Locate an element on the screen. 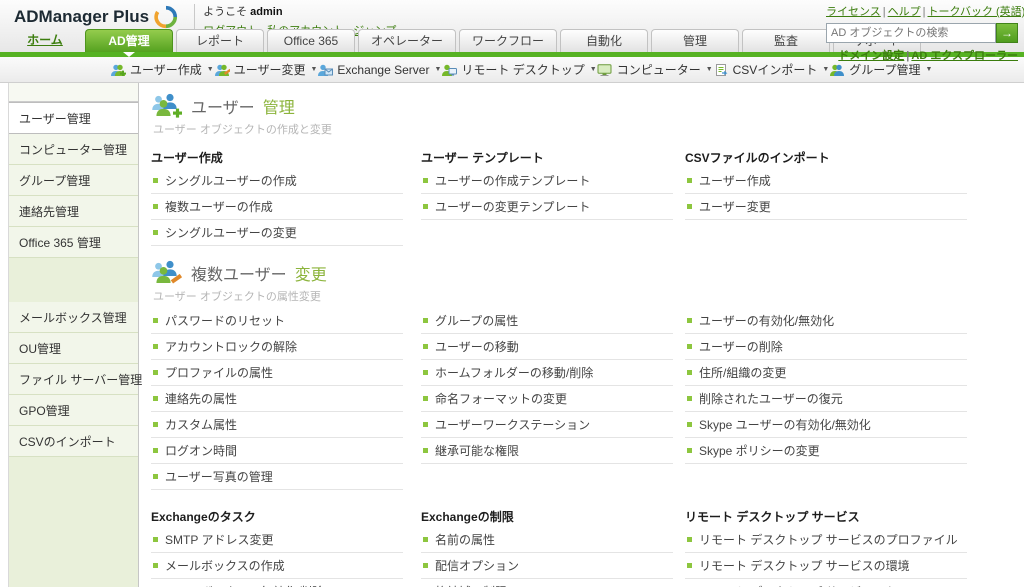 Image resolution: width=1024 pixels, height=587 pixels. admanager-logo: ADManager Plus is located at coordinates (94, 14).